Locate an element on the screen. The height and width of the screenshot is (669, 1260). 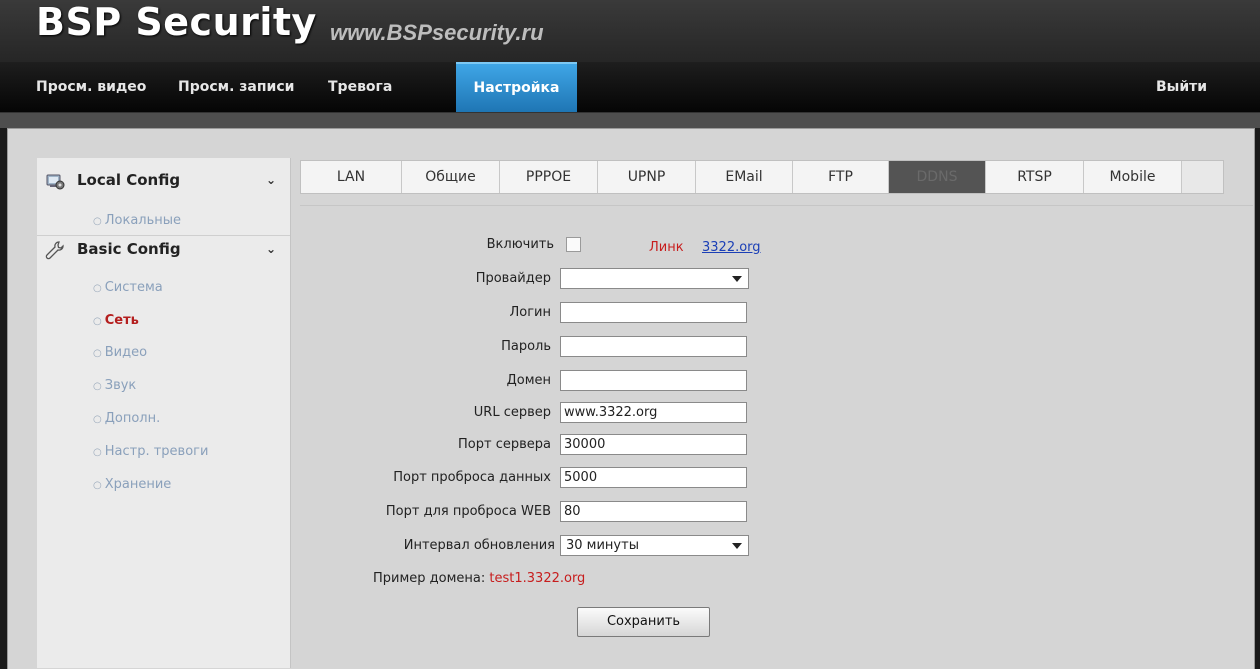
save-button: Сохранить is located at coordinates (643, 622).